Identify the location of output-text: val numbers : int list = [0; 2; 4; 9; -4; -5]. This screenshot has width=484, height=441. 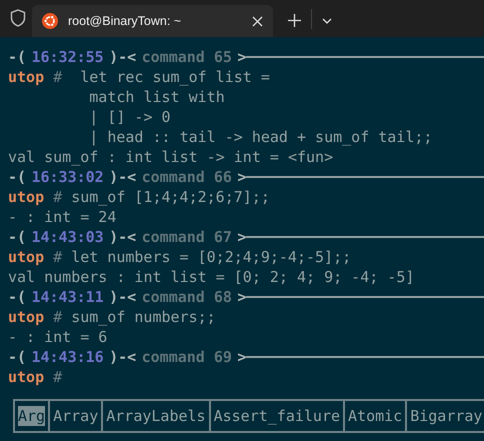
(211, 277).